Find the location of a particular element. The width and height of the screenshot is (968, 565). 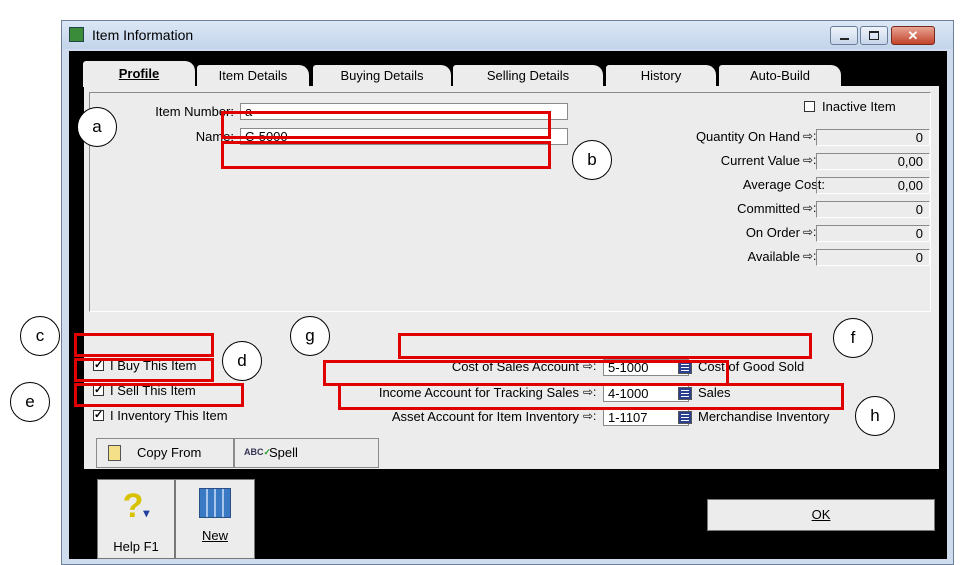

spell-label: Spell is located at coordinates (283, 452).